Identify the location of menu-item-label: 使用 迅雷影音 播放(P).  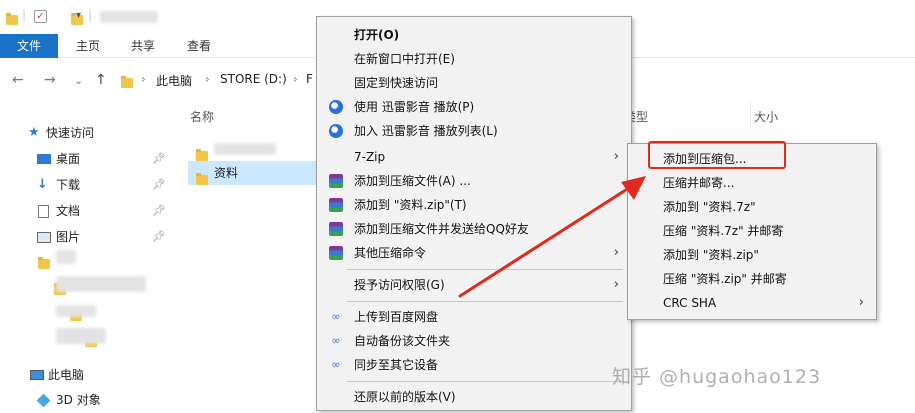
(414, 107).